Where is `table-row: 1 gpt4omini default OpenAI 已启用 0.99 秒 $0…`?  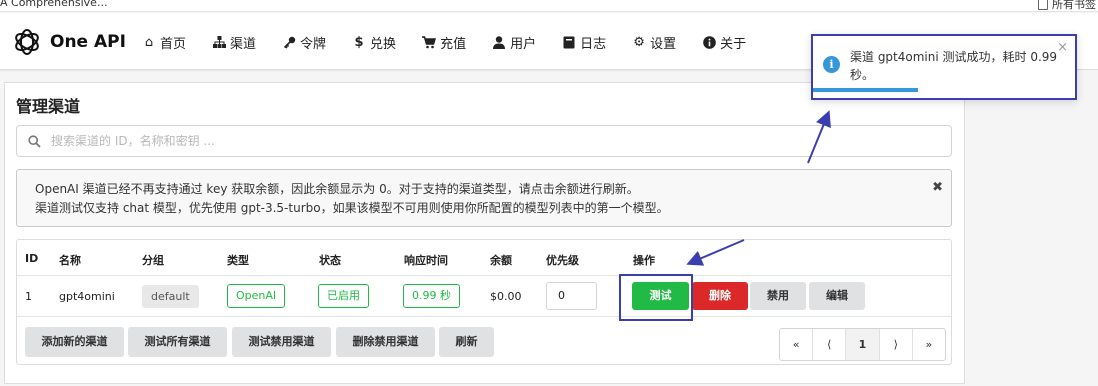 table-row: 1 gpt4omini default OpenAI 已启用 0.99 秒 $0… is located at coordinates (484, 296).